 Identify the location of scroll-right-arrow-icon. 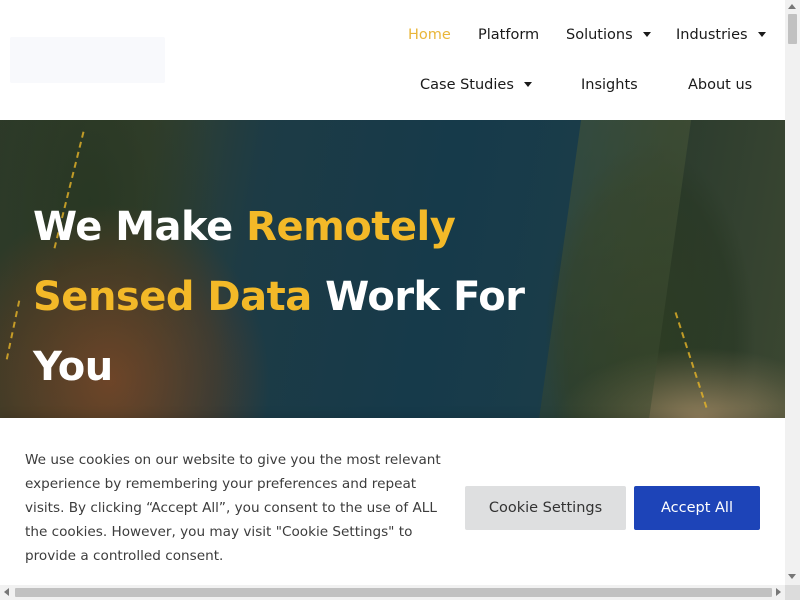
(778, 592).